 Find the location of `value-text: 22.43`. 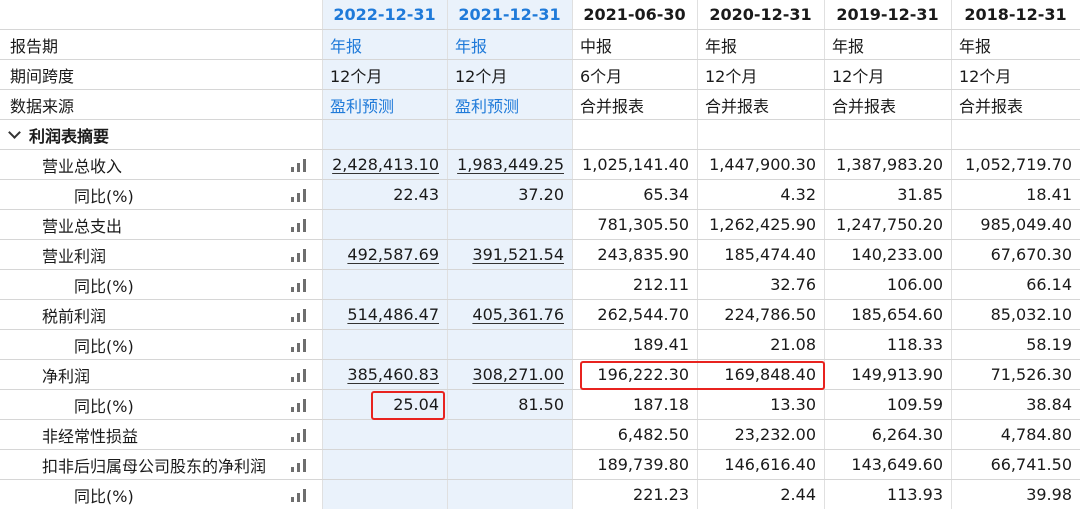

value-text: 22.43 is located at coordinates (416, 194).